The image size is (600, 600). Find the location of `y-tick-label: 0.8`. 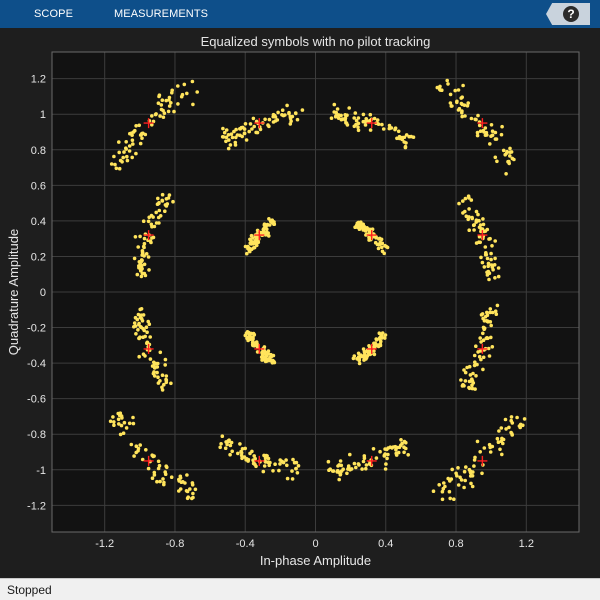

y-tick-label: 0.8 is located at coordinates (38, 151).